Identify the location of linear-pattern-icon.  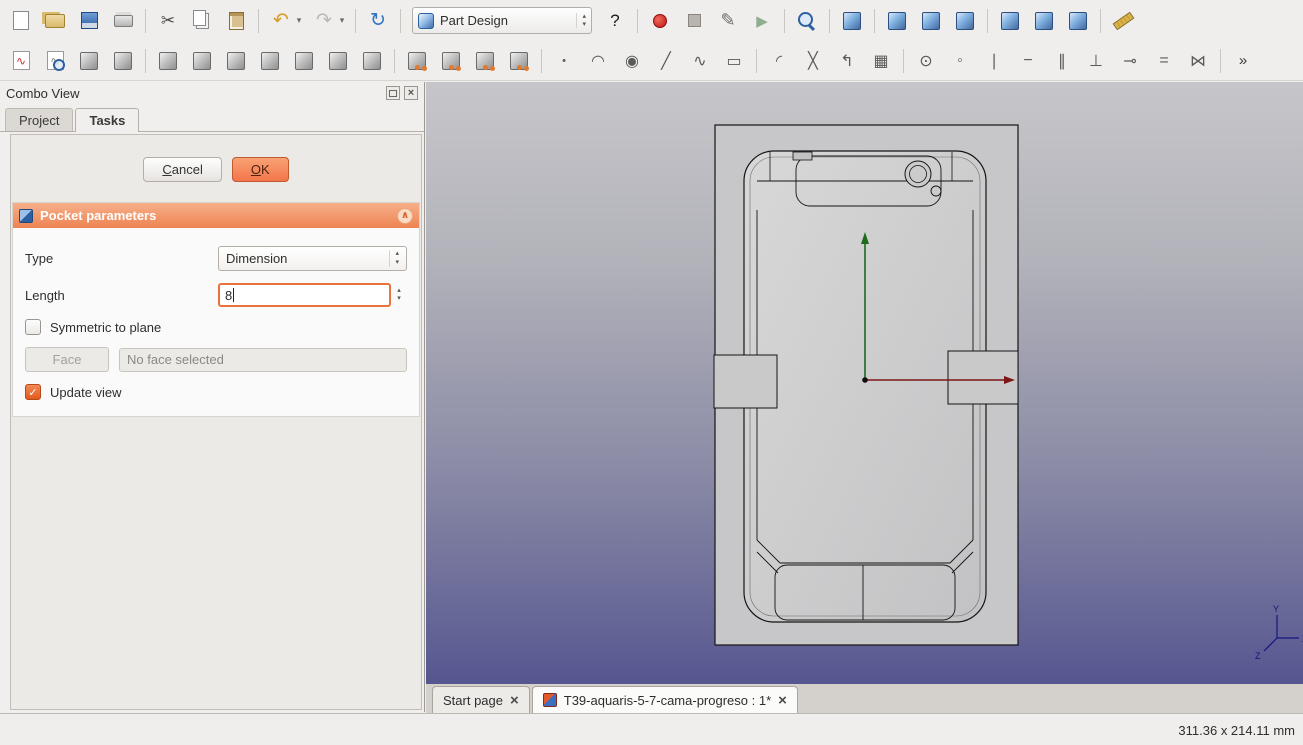
(451, 61).